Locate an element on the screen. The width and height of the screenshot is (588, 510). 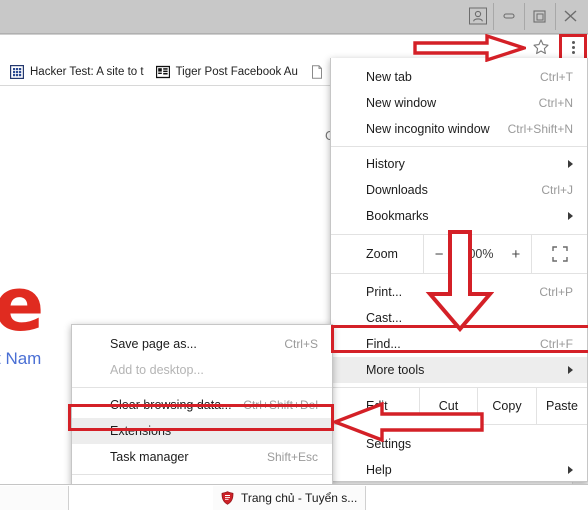
menu-item-label: Extensions is located at coordinates (141, 431).